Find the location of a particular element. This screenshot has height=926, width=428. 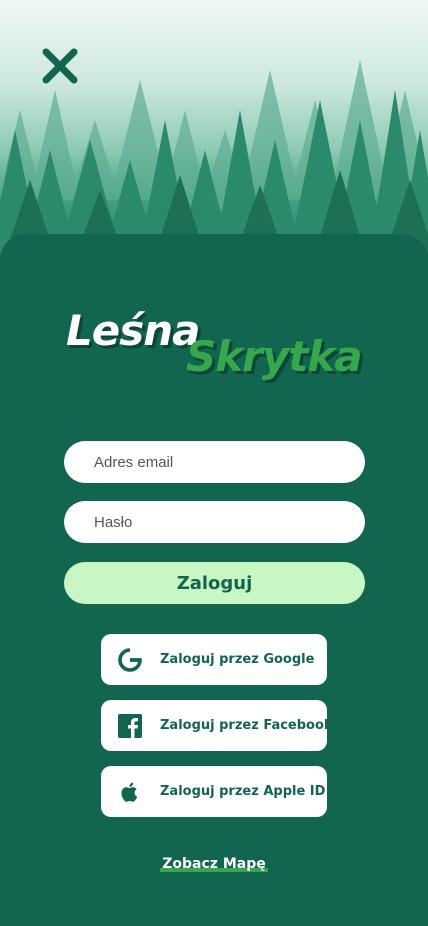

close-button is located at coordinates (60, 66).